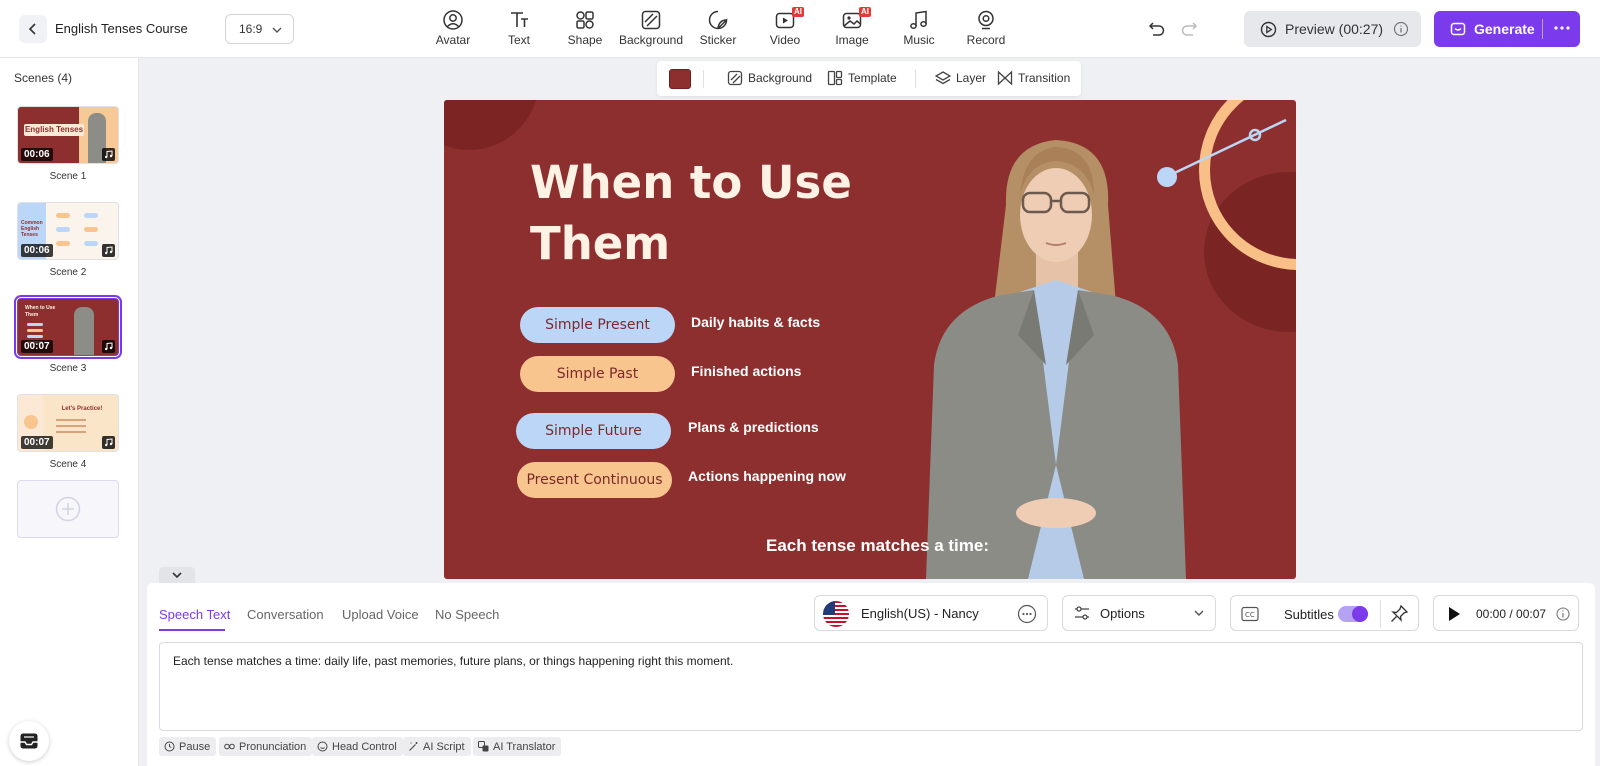 The image size is (1600, 766). I want to click on tense-pill: Simple Present, so click(597, 325).